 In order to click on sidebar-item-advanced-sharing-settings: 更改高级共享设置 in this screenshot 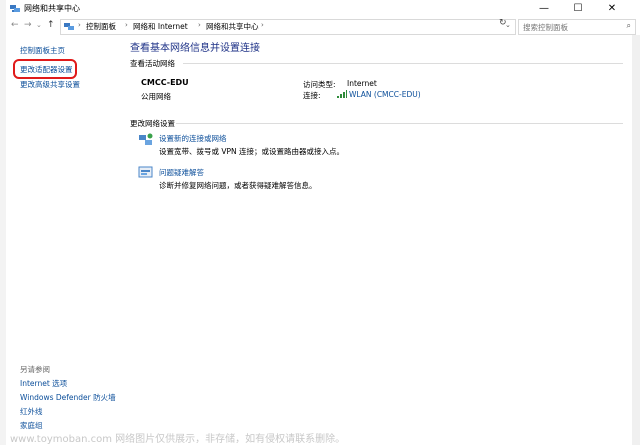, I will do `click(50, 84)`.